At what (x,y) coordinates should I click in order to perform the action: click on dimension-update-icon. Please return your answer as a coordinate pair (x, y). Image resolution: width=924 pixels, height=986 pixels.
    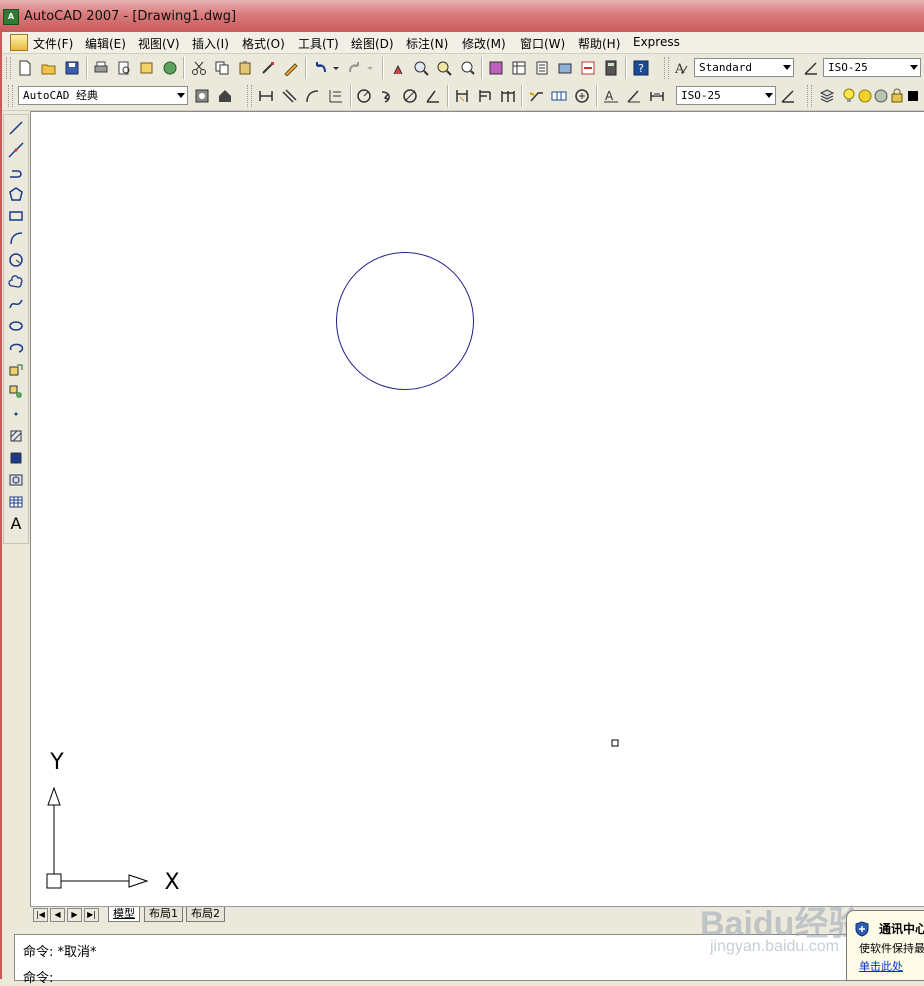
    Looking at the image, I should click on (657, 96).